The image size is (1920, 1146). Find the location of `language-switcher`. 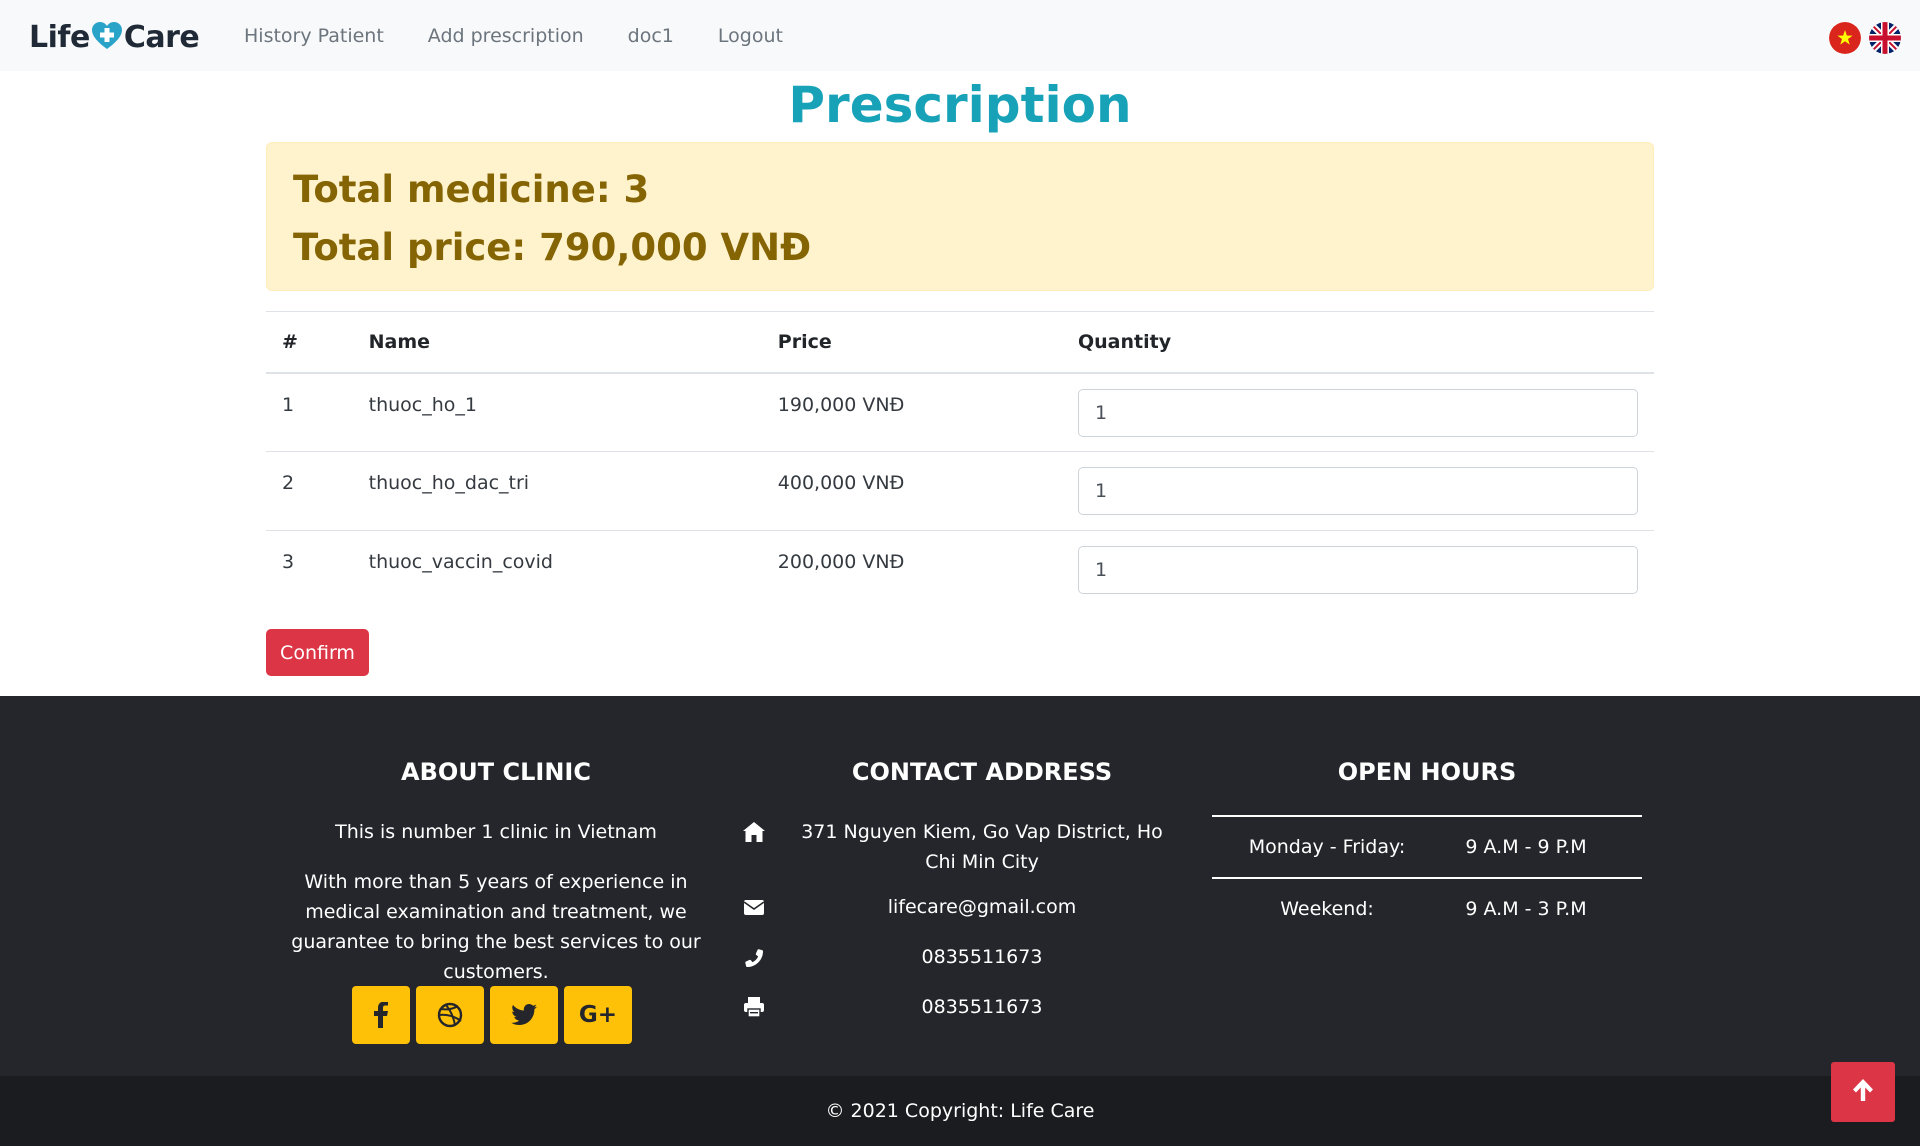

language-switcher is located at coordinates (1865, 38).